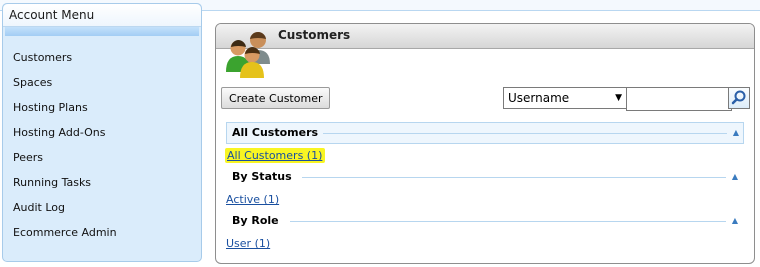  I want to click on toolbar: Create Customer Username ▼, so click(485, 99).